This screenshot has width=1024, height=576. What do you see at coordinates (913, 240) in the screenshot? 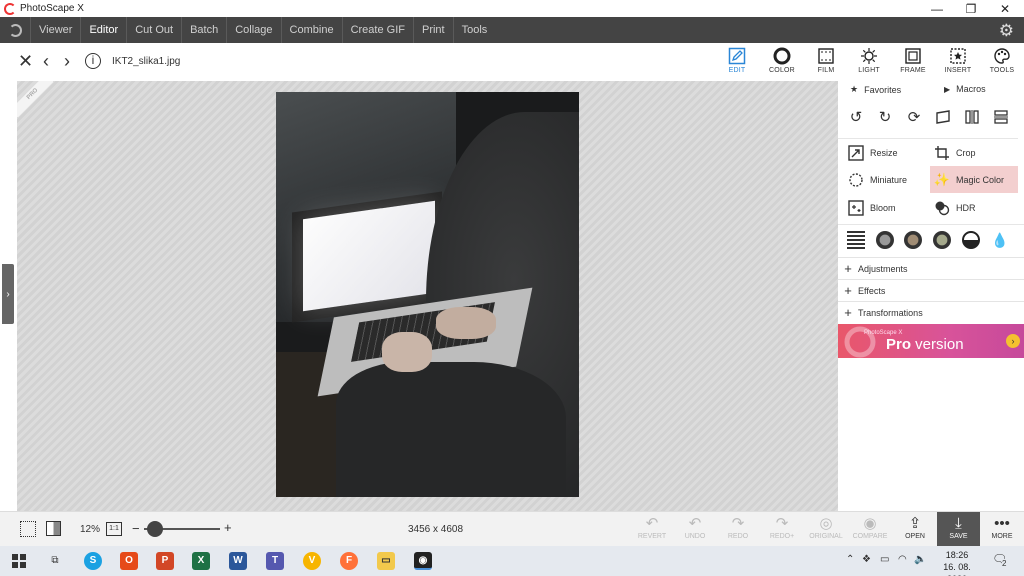
I see `filter-sepia-icon` at bounding box center [913, 240].